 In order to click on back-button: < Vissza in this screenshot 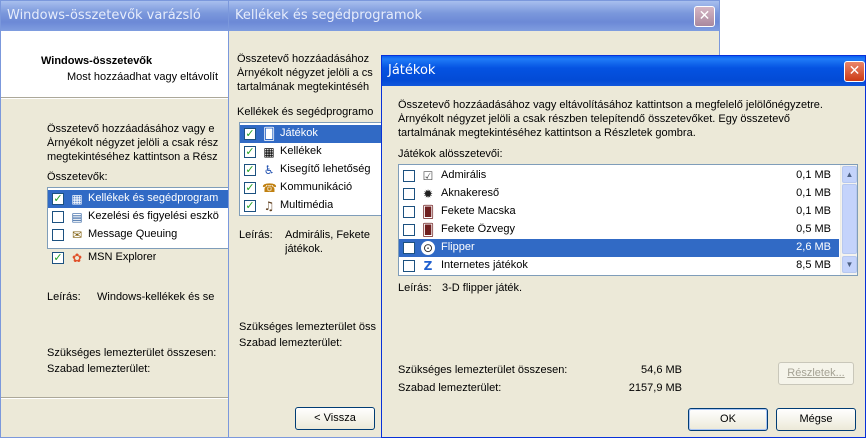, I will do `click(335, 418)`.